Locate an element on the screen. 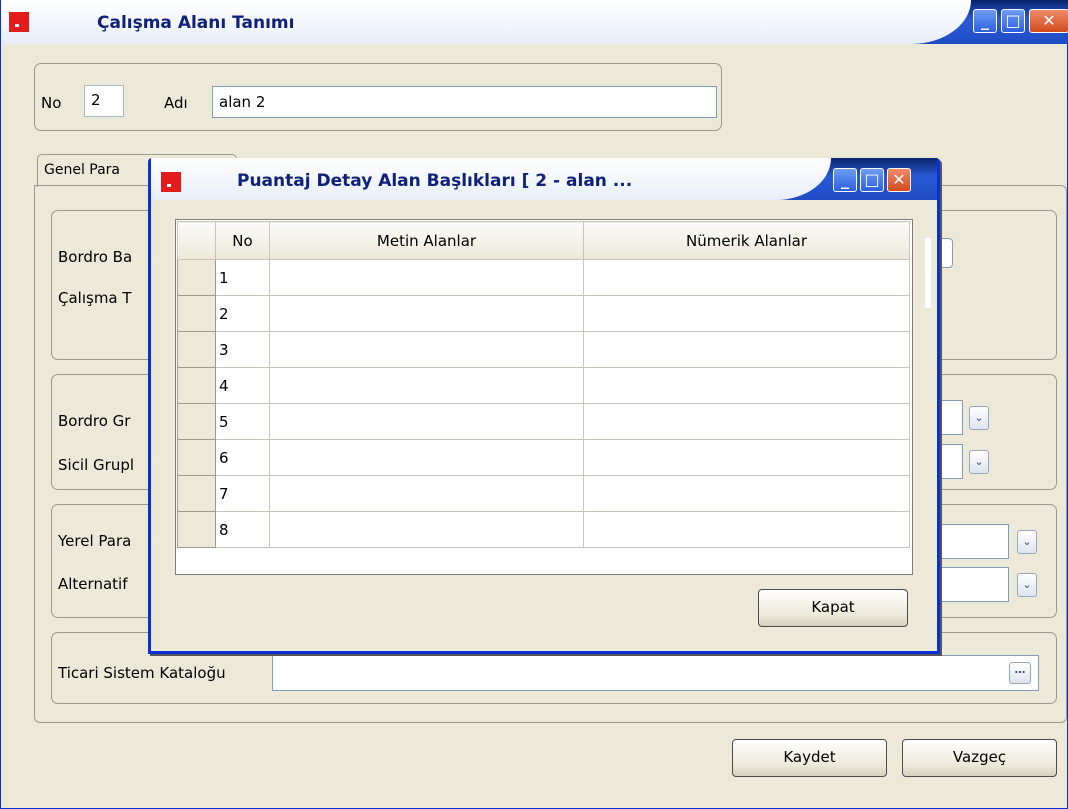  table-row: 3 is located at coordinates (543, 349).